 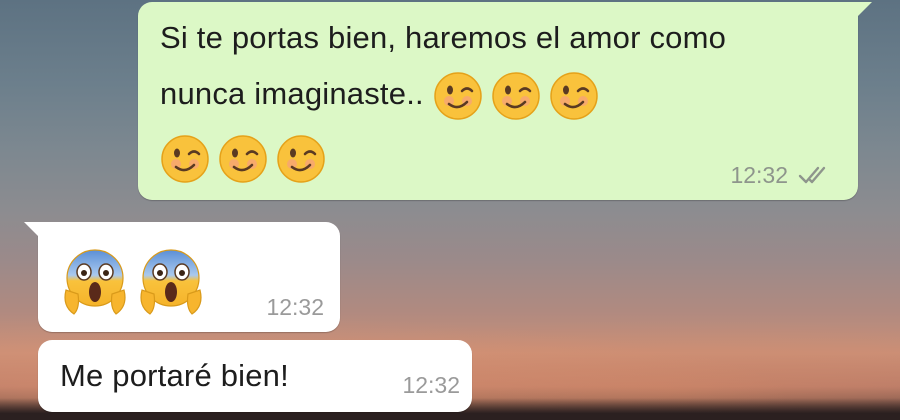 What do you see at coordinates (174, 375) in the screenshot?
I see `message-text: Me portaré bien!` at bounding box center [174, 375].